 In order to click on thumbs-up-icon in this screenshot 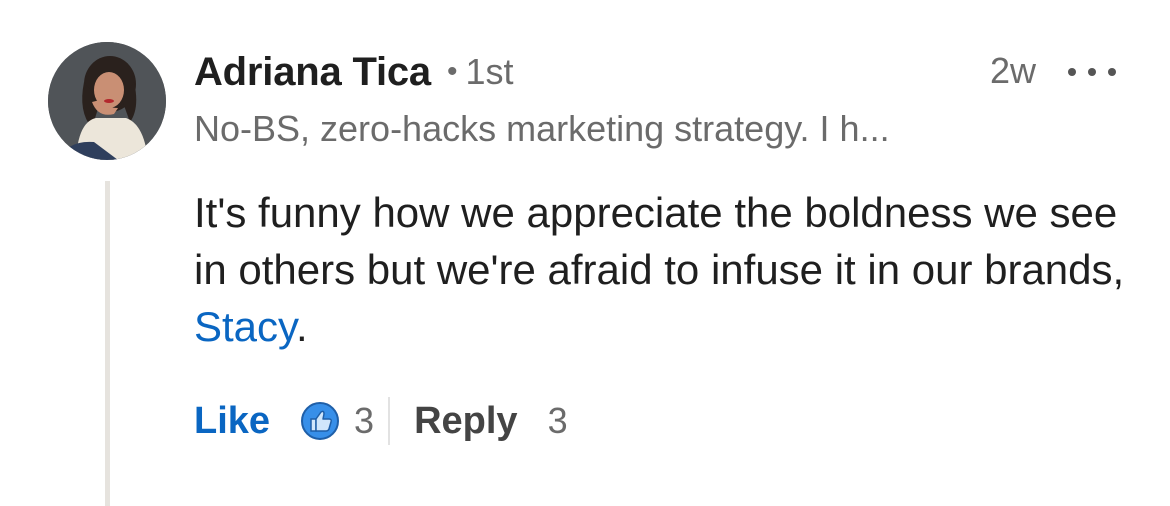, I will do `click(320, 421)`.